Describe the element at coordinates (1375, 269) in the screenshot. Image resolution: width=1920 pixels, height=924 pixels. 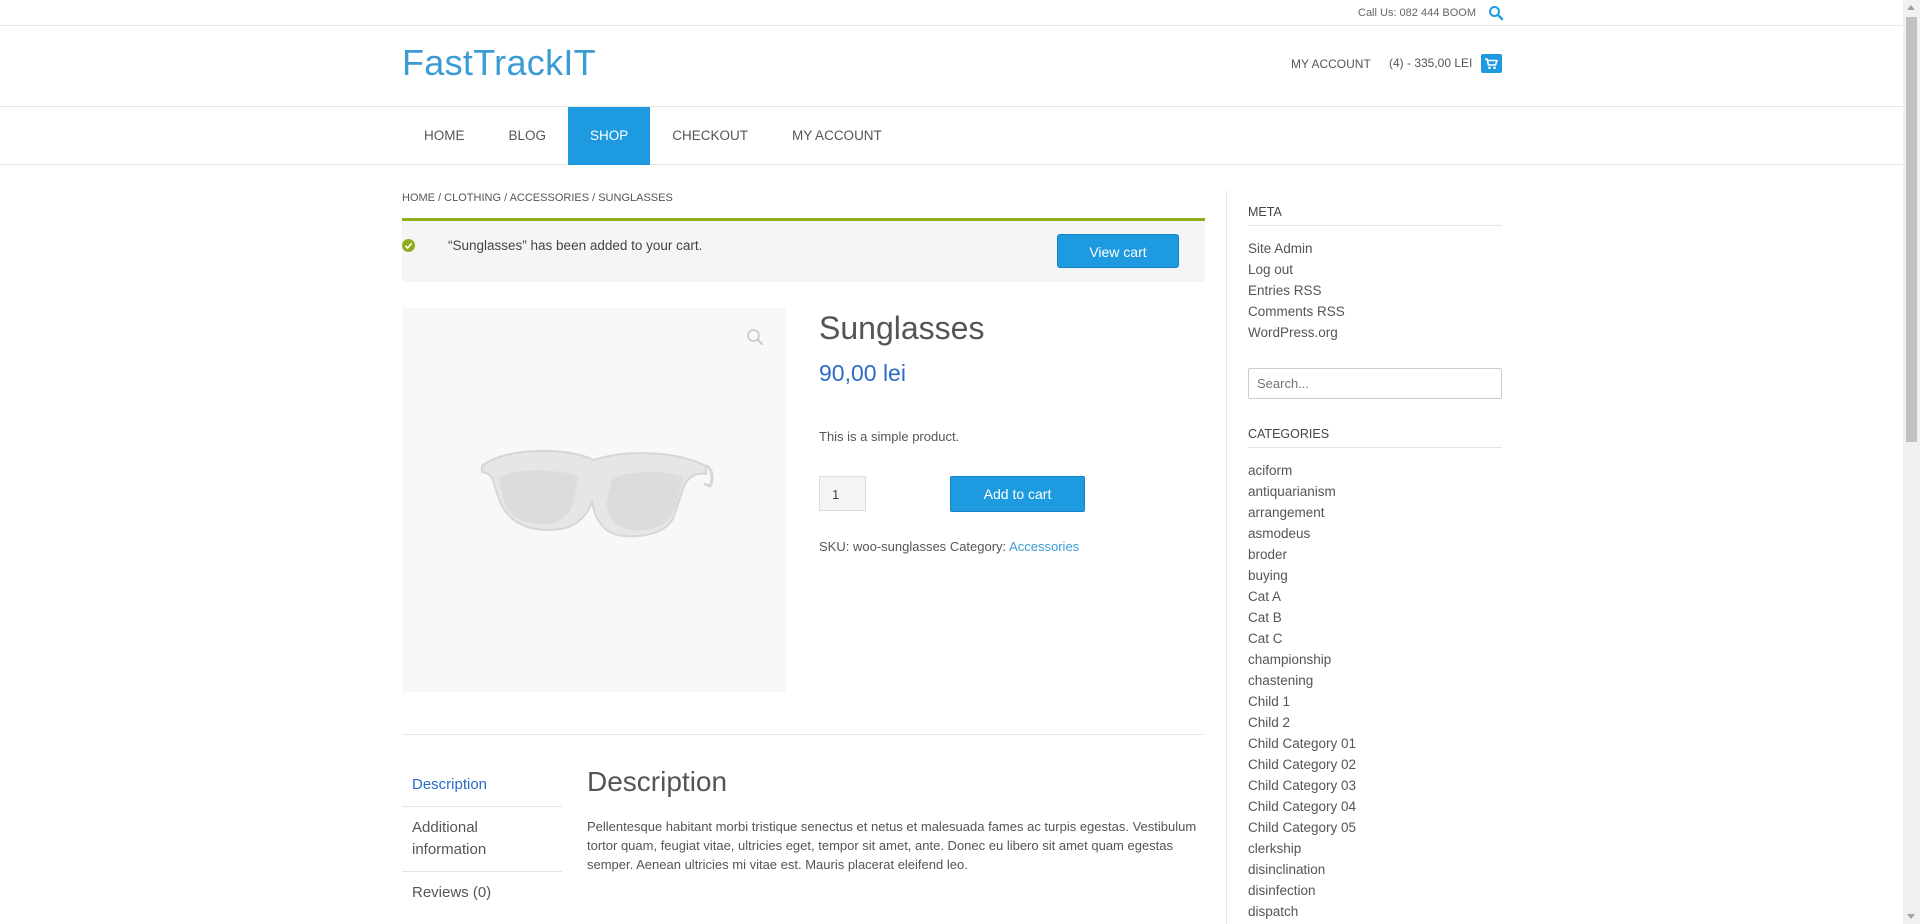
I see `meta-item-log-out: Log out` at that location.